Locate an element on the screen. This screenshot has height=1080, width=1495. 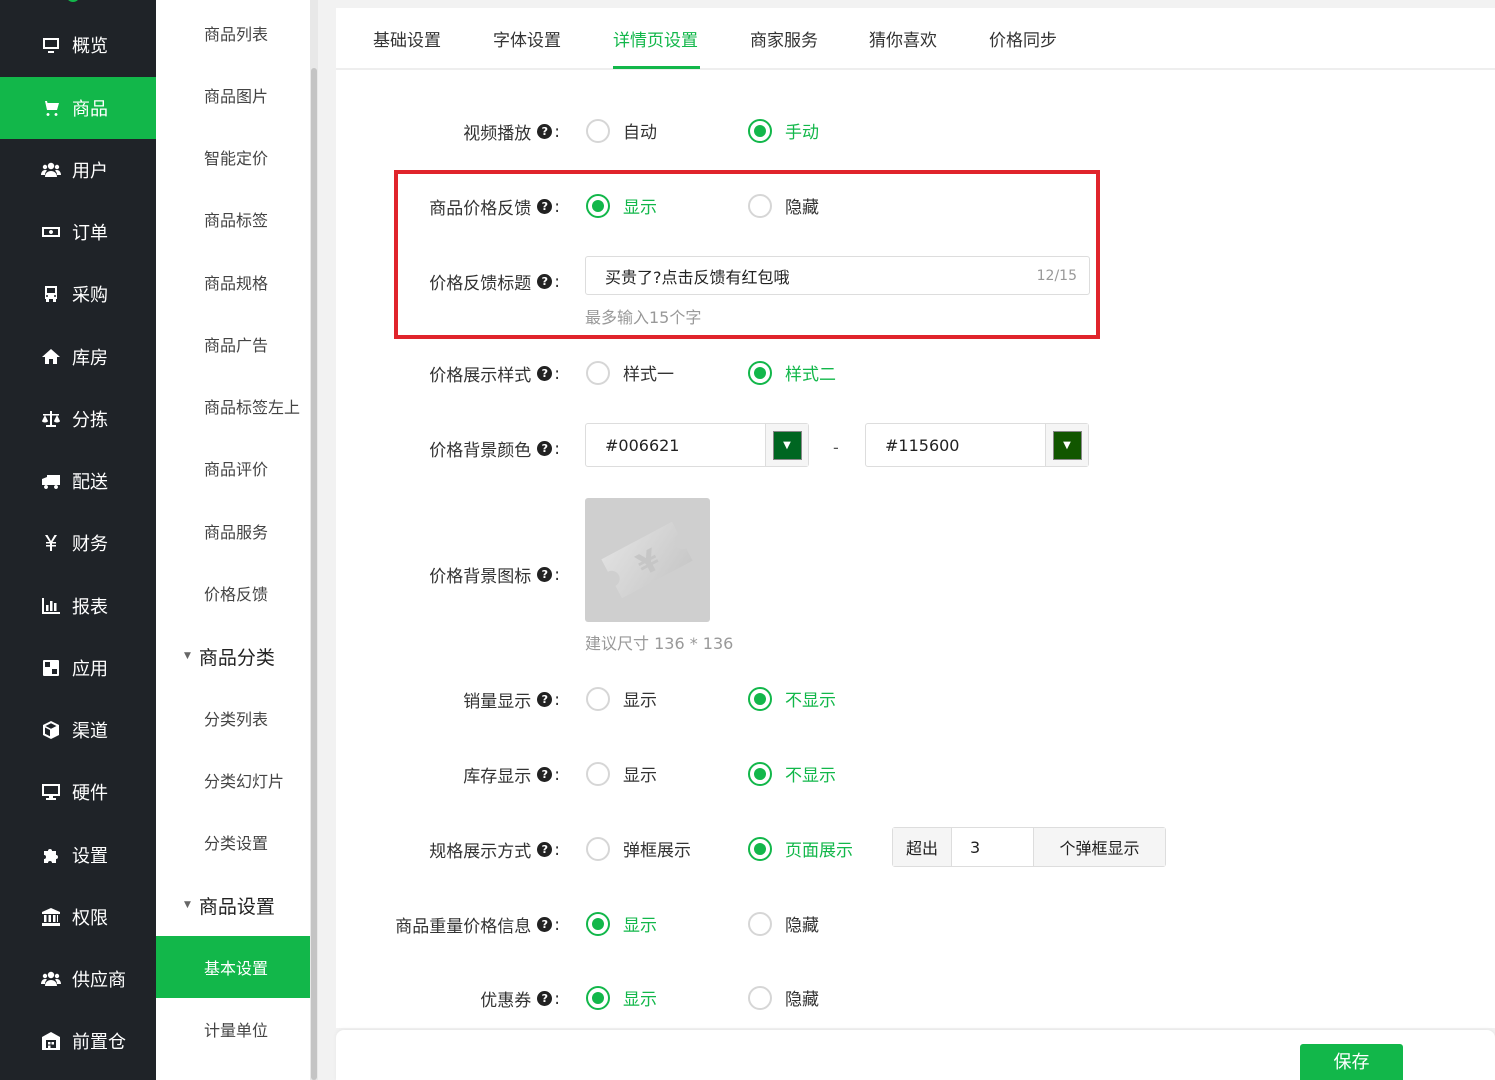
form-label-video: 视频播放?: is located at coordinates (511, 132).